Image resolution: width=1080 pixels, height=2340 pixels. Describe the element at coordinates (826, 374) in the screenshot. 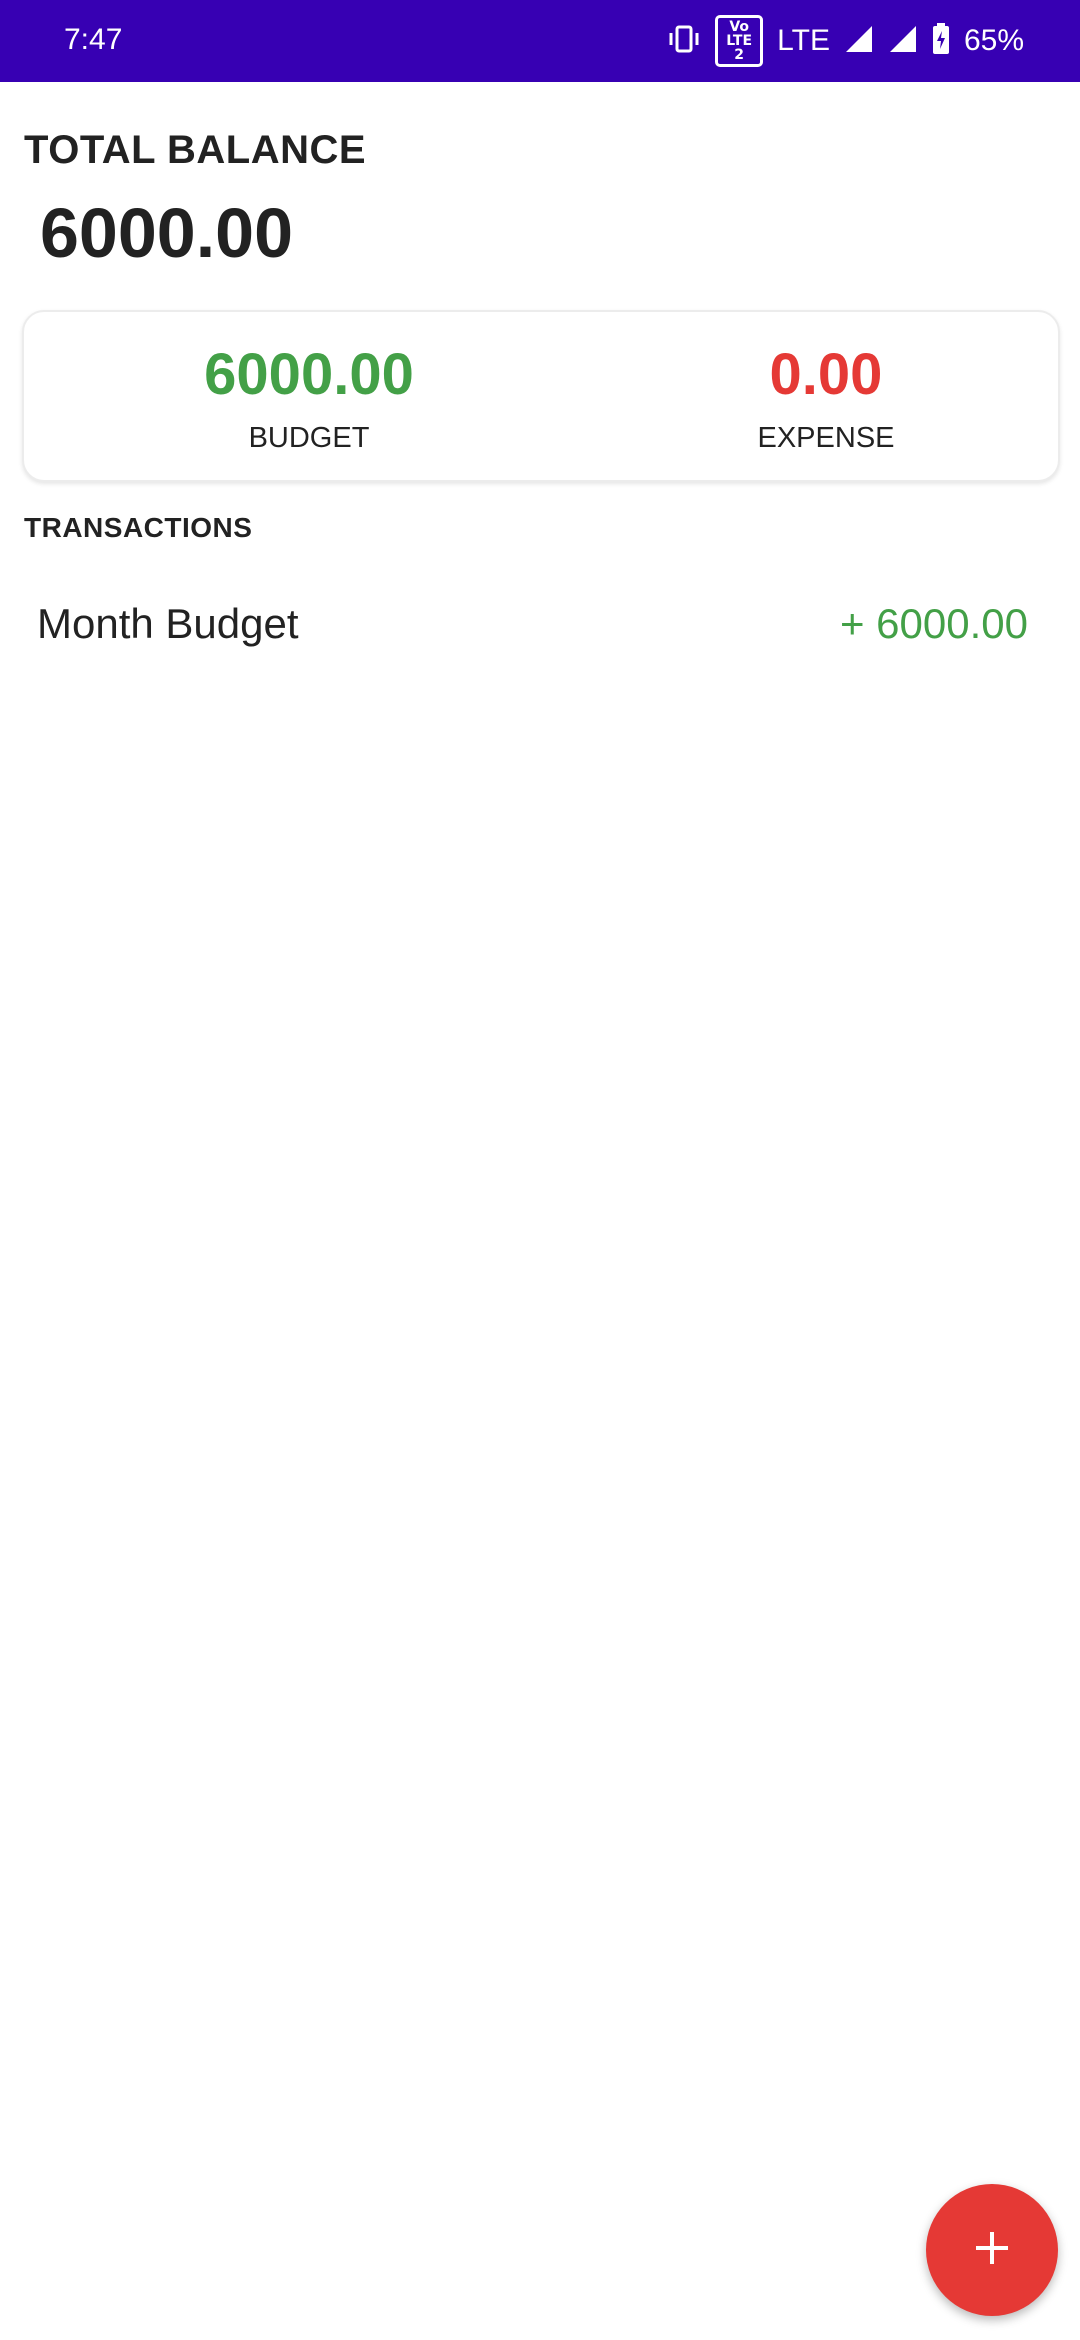

I see `expense-value: 0.00` at that location.